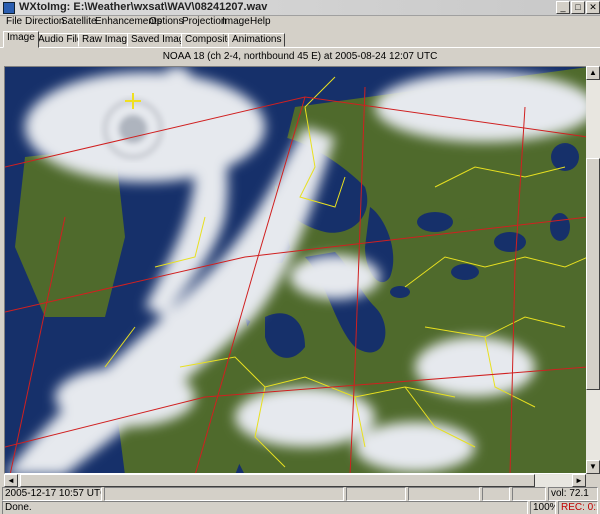 This screenshot has width=600, height=514. I want to click on maximize-button: □, so click(578, 7).